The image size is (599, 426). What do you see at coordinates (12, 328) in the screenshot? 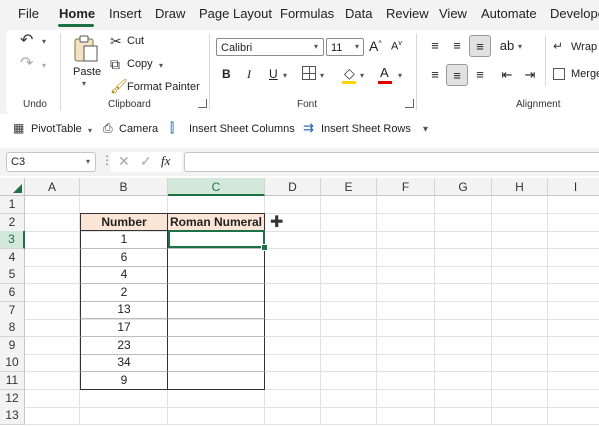
I see `row-header-8: 8` at bounding box center [12, 328].